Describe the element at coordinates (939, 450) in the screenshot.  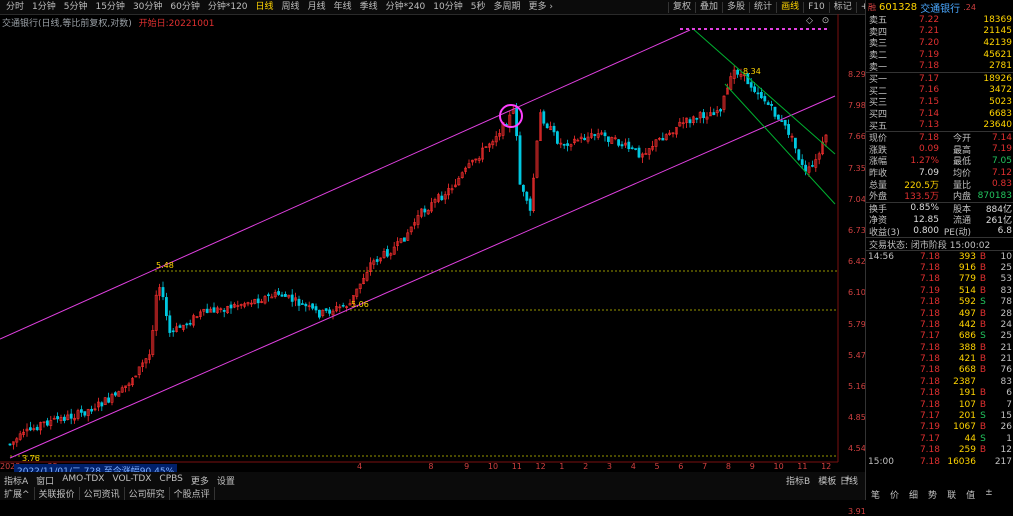
I see `tick-row: 7.18 259 B 12` at that location.